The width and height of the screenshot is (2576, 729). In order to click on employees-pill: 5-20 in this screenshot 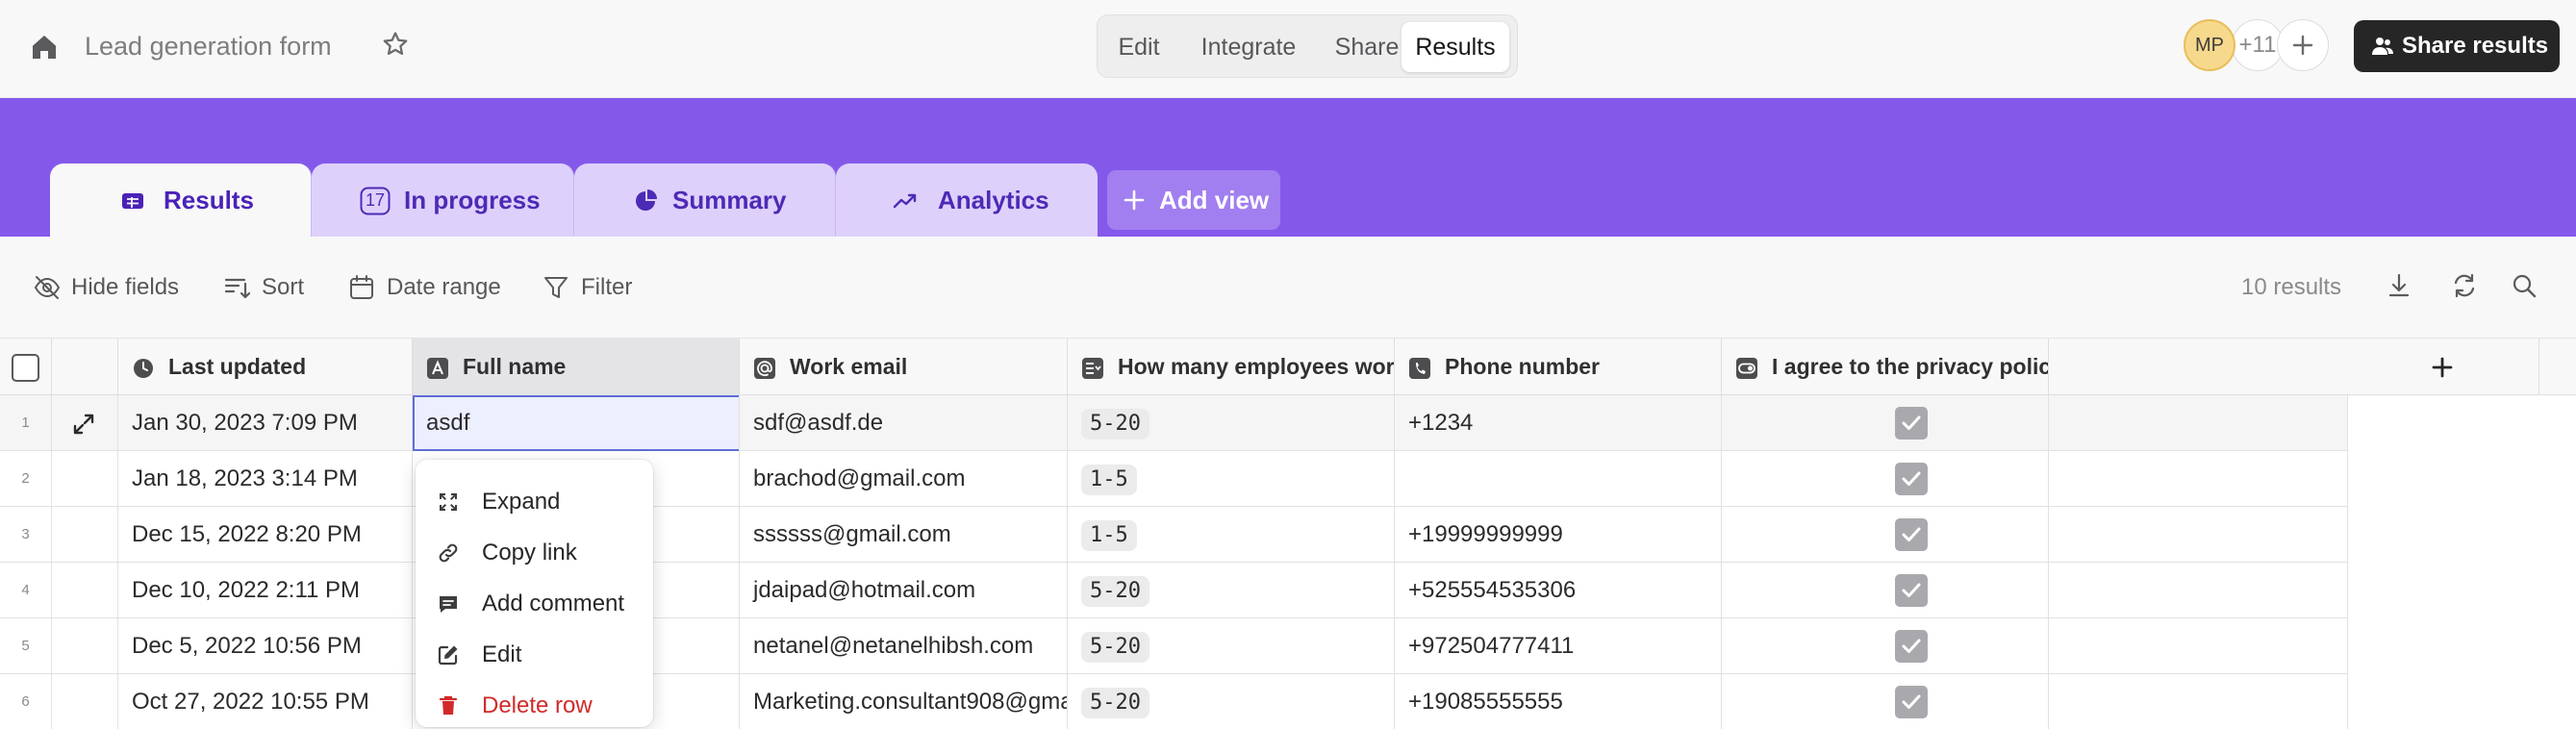, I will do `click(1115, 702)`.